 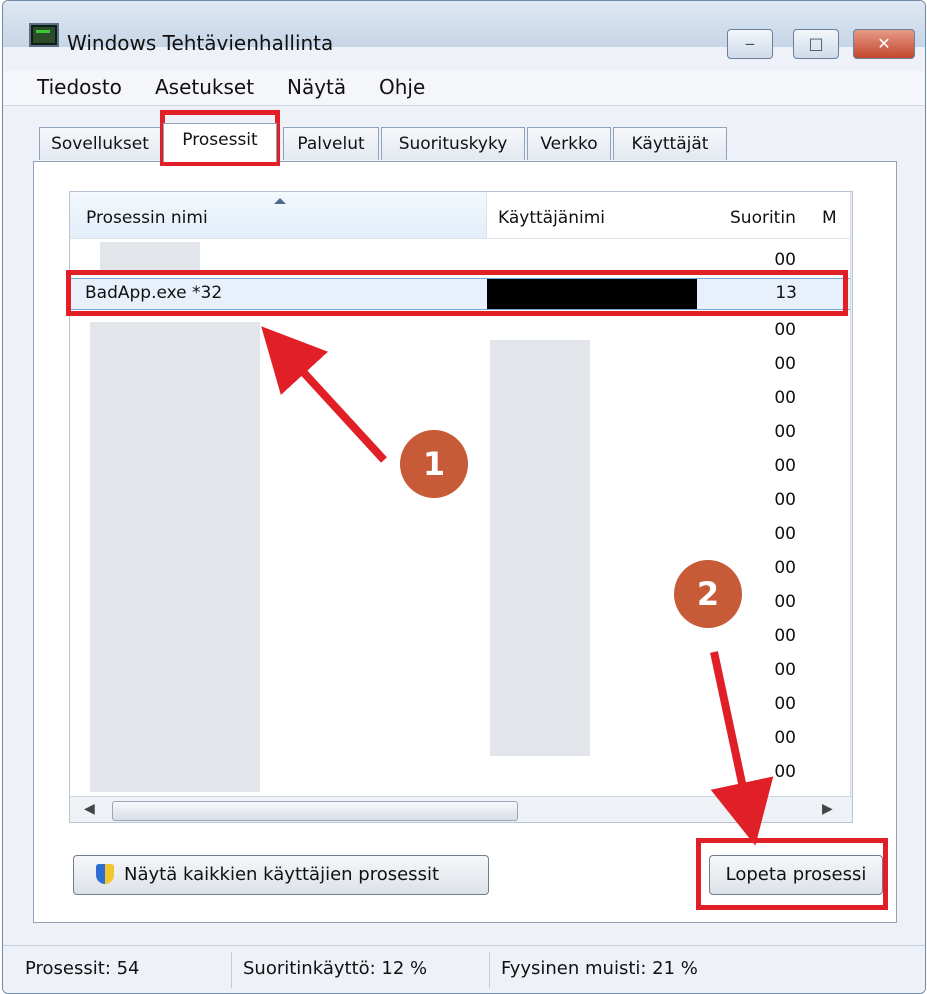 What do you see at coordinates (457, 293) in the screenshot?
I see `highlight-badapp-row` at bounding box center [457, 293].